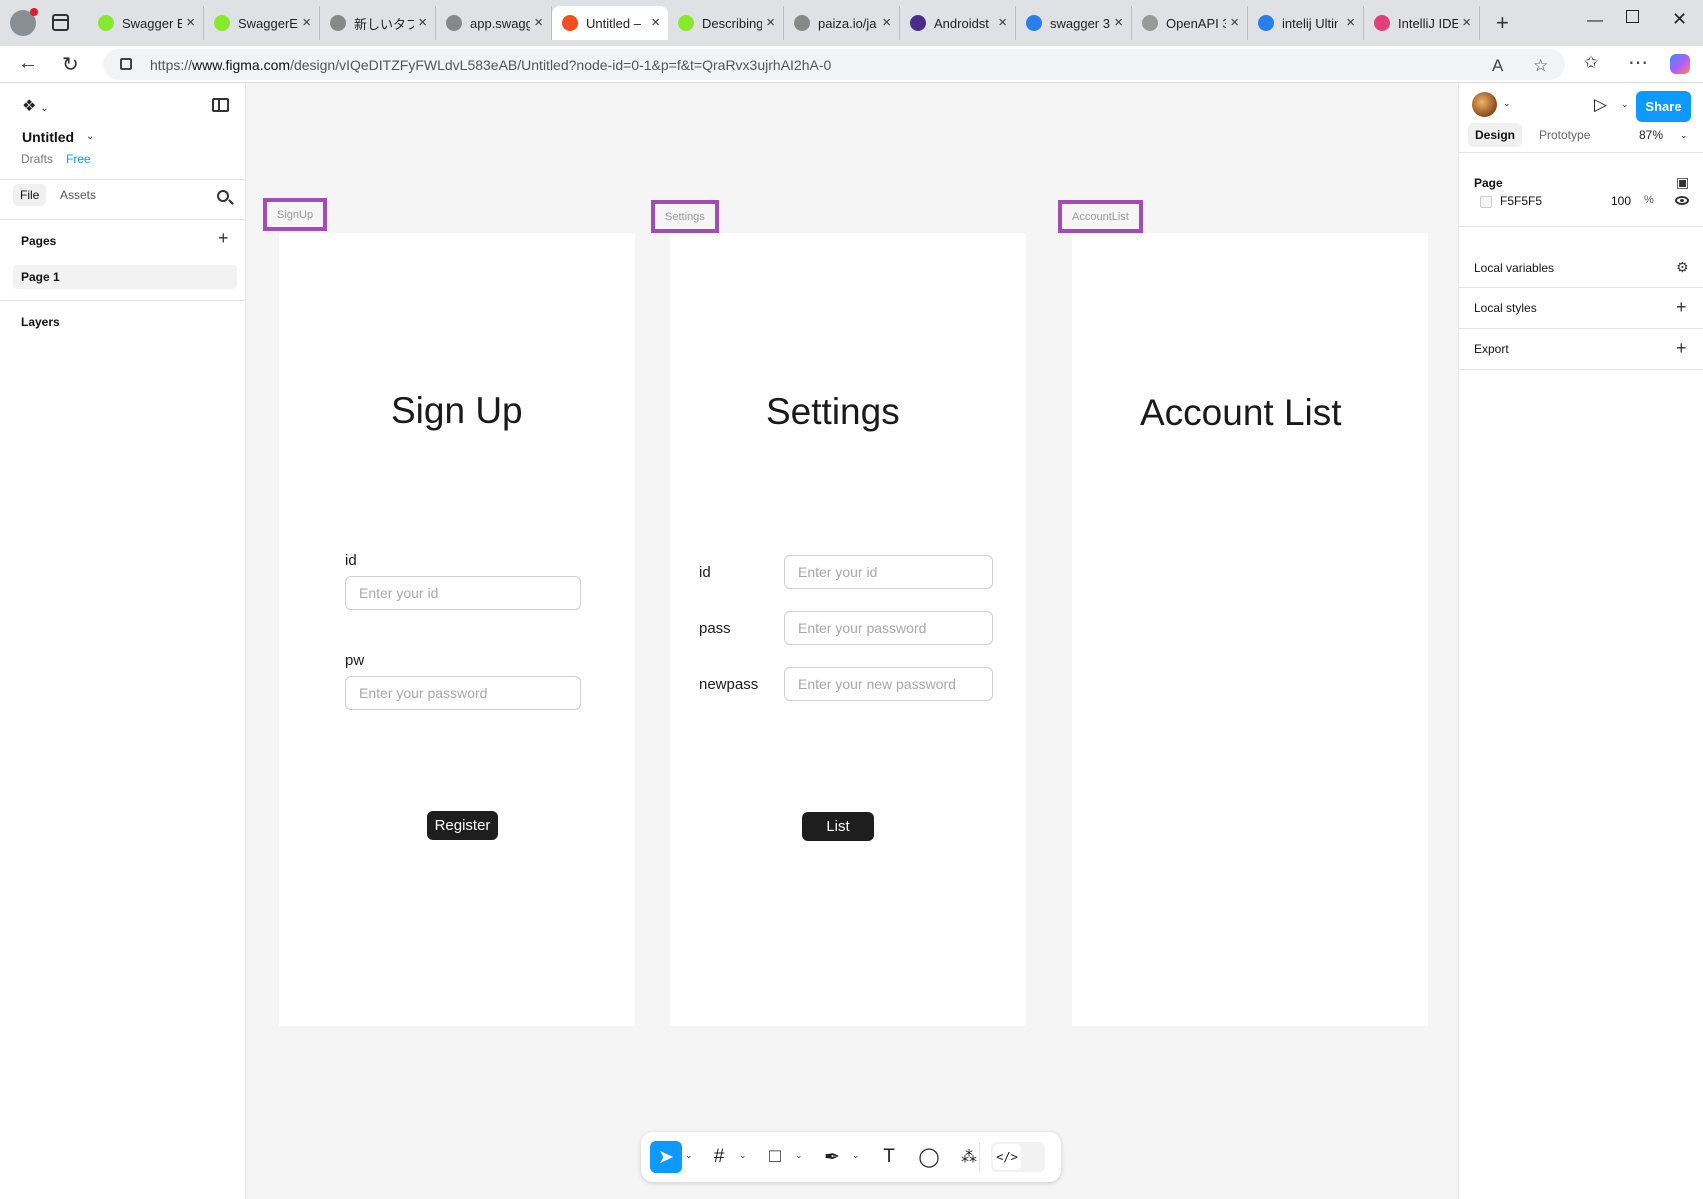  What do you see at coordinates (1505, 308) in the screenshot?
I see `local-styles-heading: Local styles` at bounding box center [1505, 308].